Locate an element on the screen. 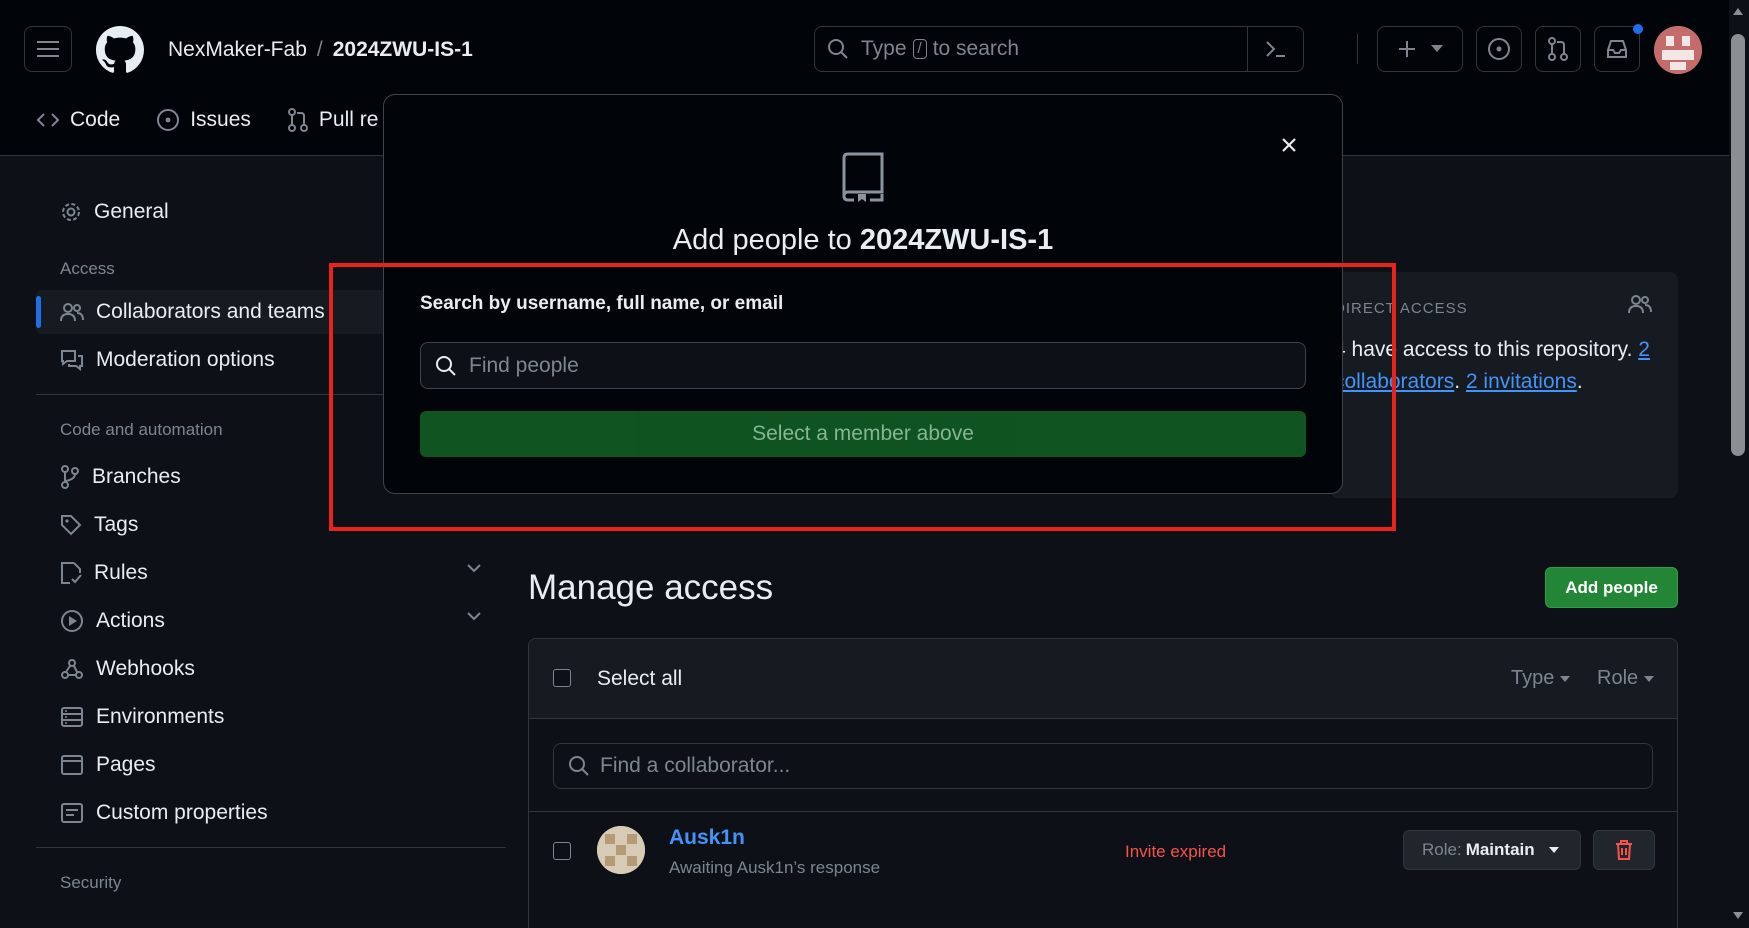 The image size is (1749, 928). hamburger-icon is located at coordinates (48, 49).